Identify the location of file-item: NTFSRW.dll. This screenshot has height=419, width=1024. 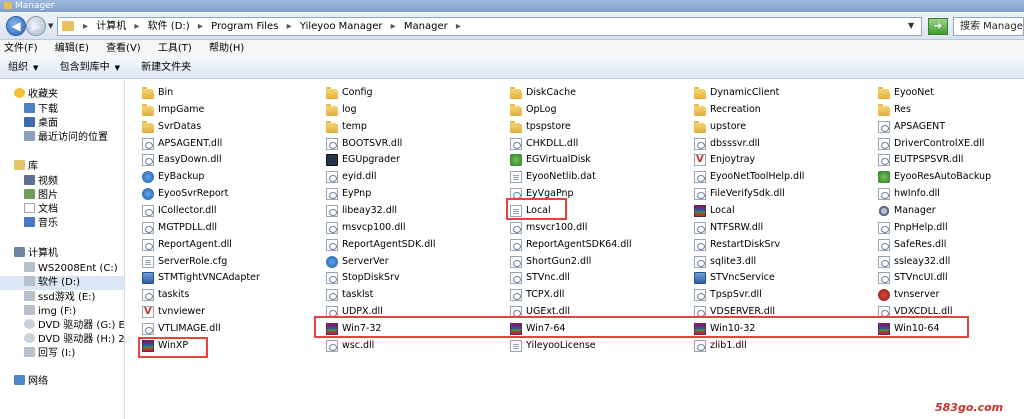
(783, 228).